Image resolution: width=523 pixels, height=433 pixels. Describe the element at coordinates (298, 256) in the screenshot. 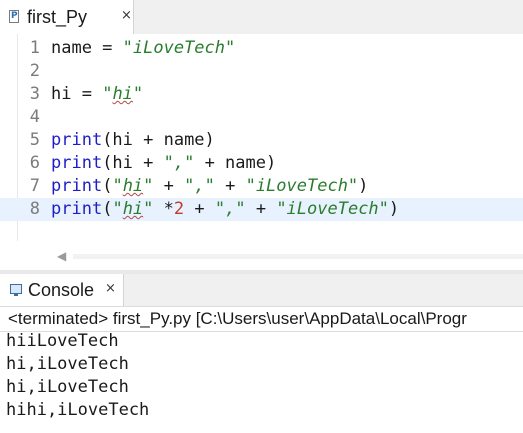

I see `scrollbar-track` at that location.